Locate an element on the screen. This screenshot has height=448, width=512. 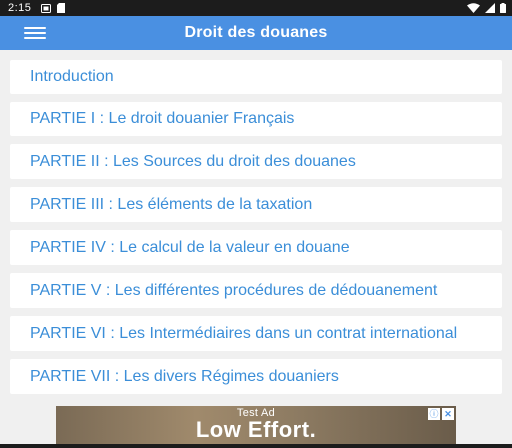
status-bar: 2:15 is located at coordinates (256, 8).